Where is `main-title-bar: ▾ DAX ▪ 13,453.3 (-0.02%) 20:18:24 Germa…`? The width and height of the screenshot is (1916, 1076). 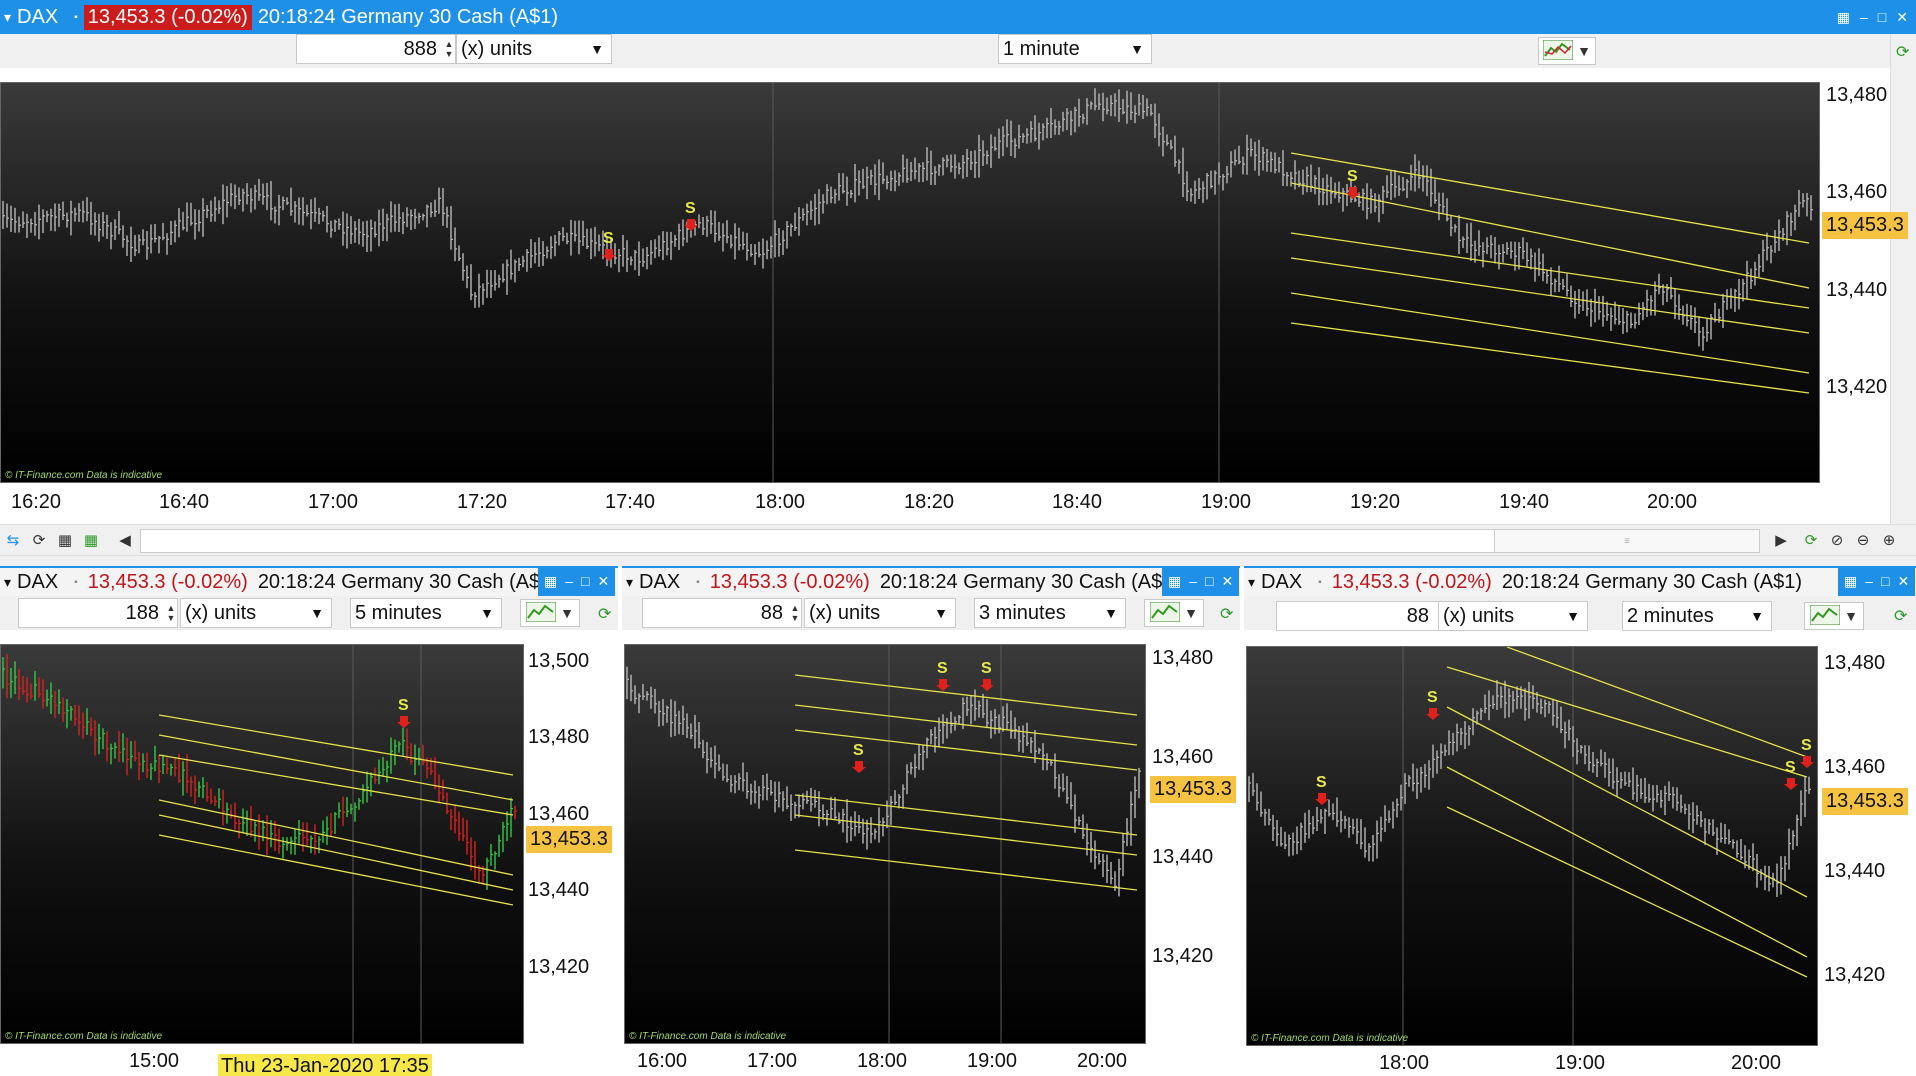 main-title-bar: ▾ DAX ▪ 13,453.3 (-0.02%) 20:18:24 Germa… is located at coordinates (958, 17).